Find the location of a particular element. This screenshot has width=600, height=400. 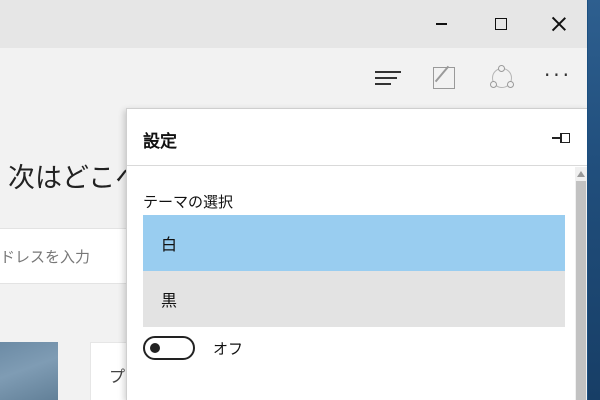

close-button is located at coordinates (558, 24).